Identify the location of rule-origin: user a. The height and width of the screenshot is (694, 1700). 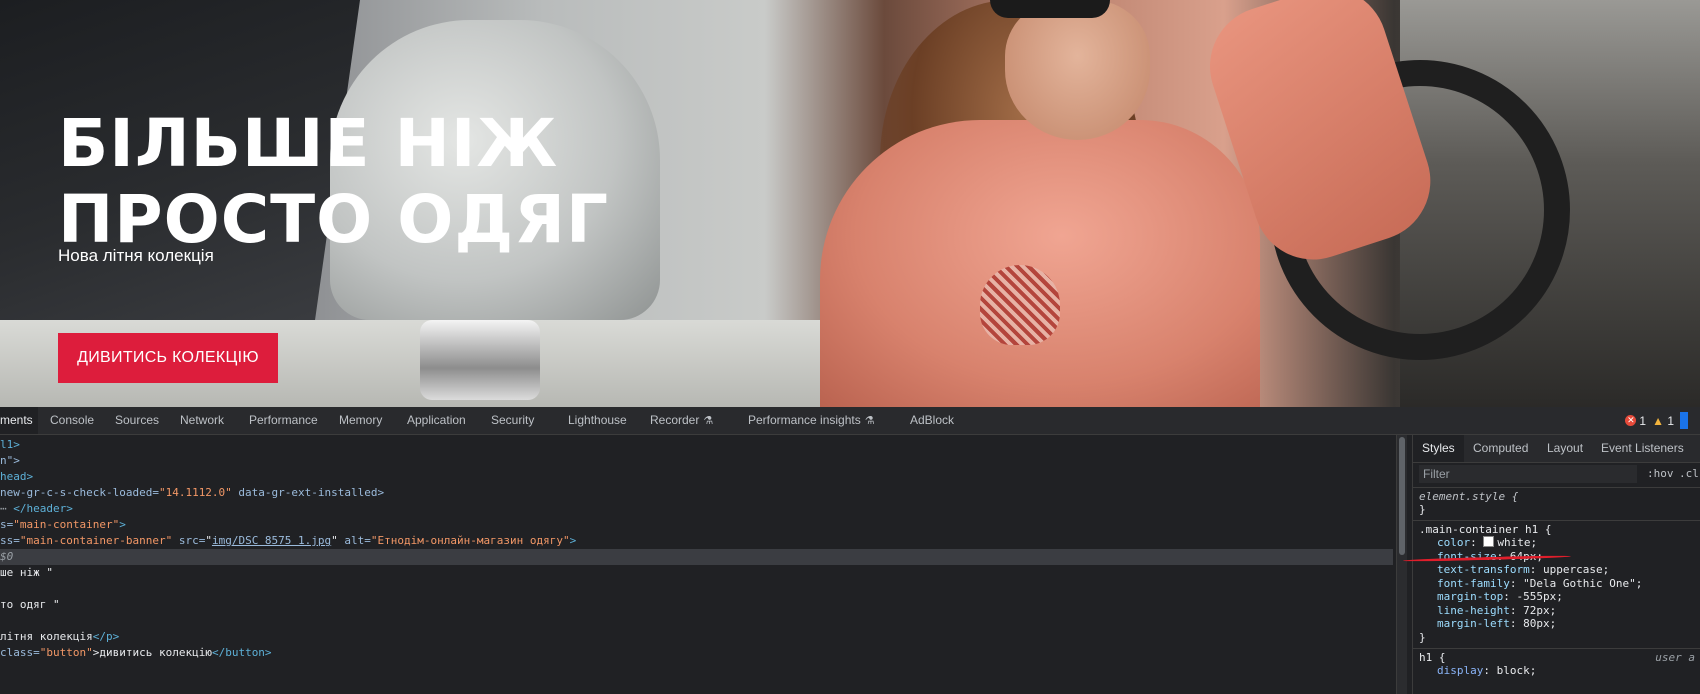
(1675, 657).